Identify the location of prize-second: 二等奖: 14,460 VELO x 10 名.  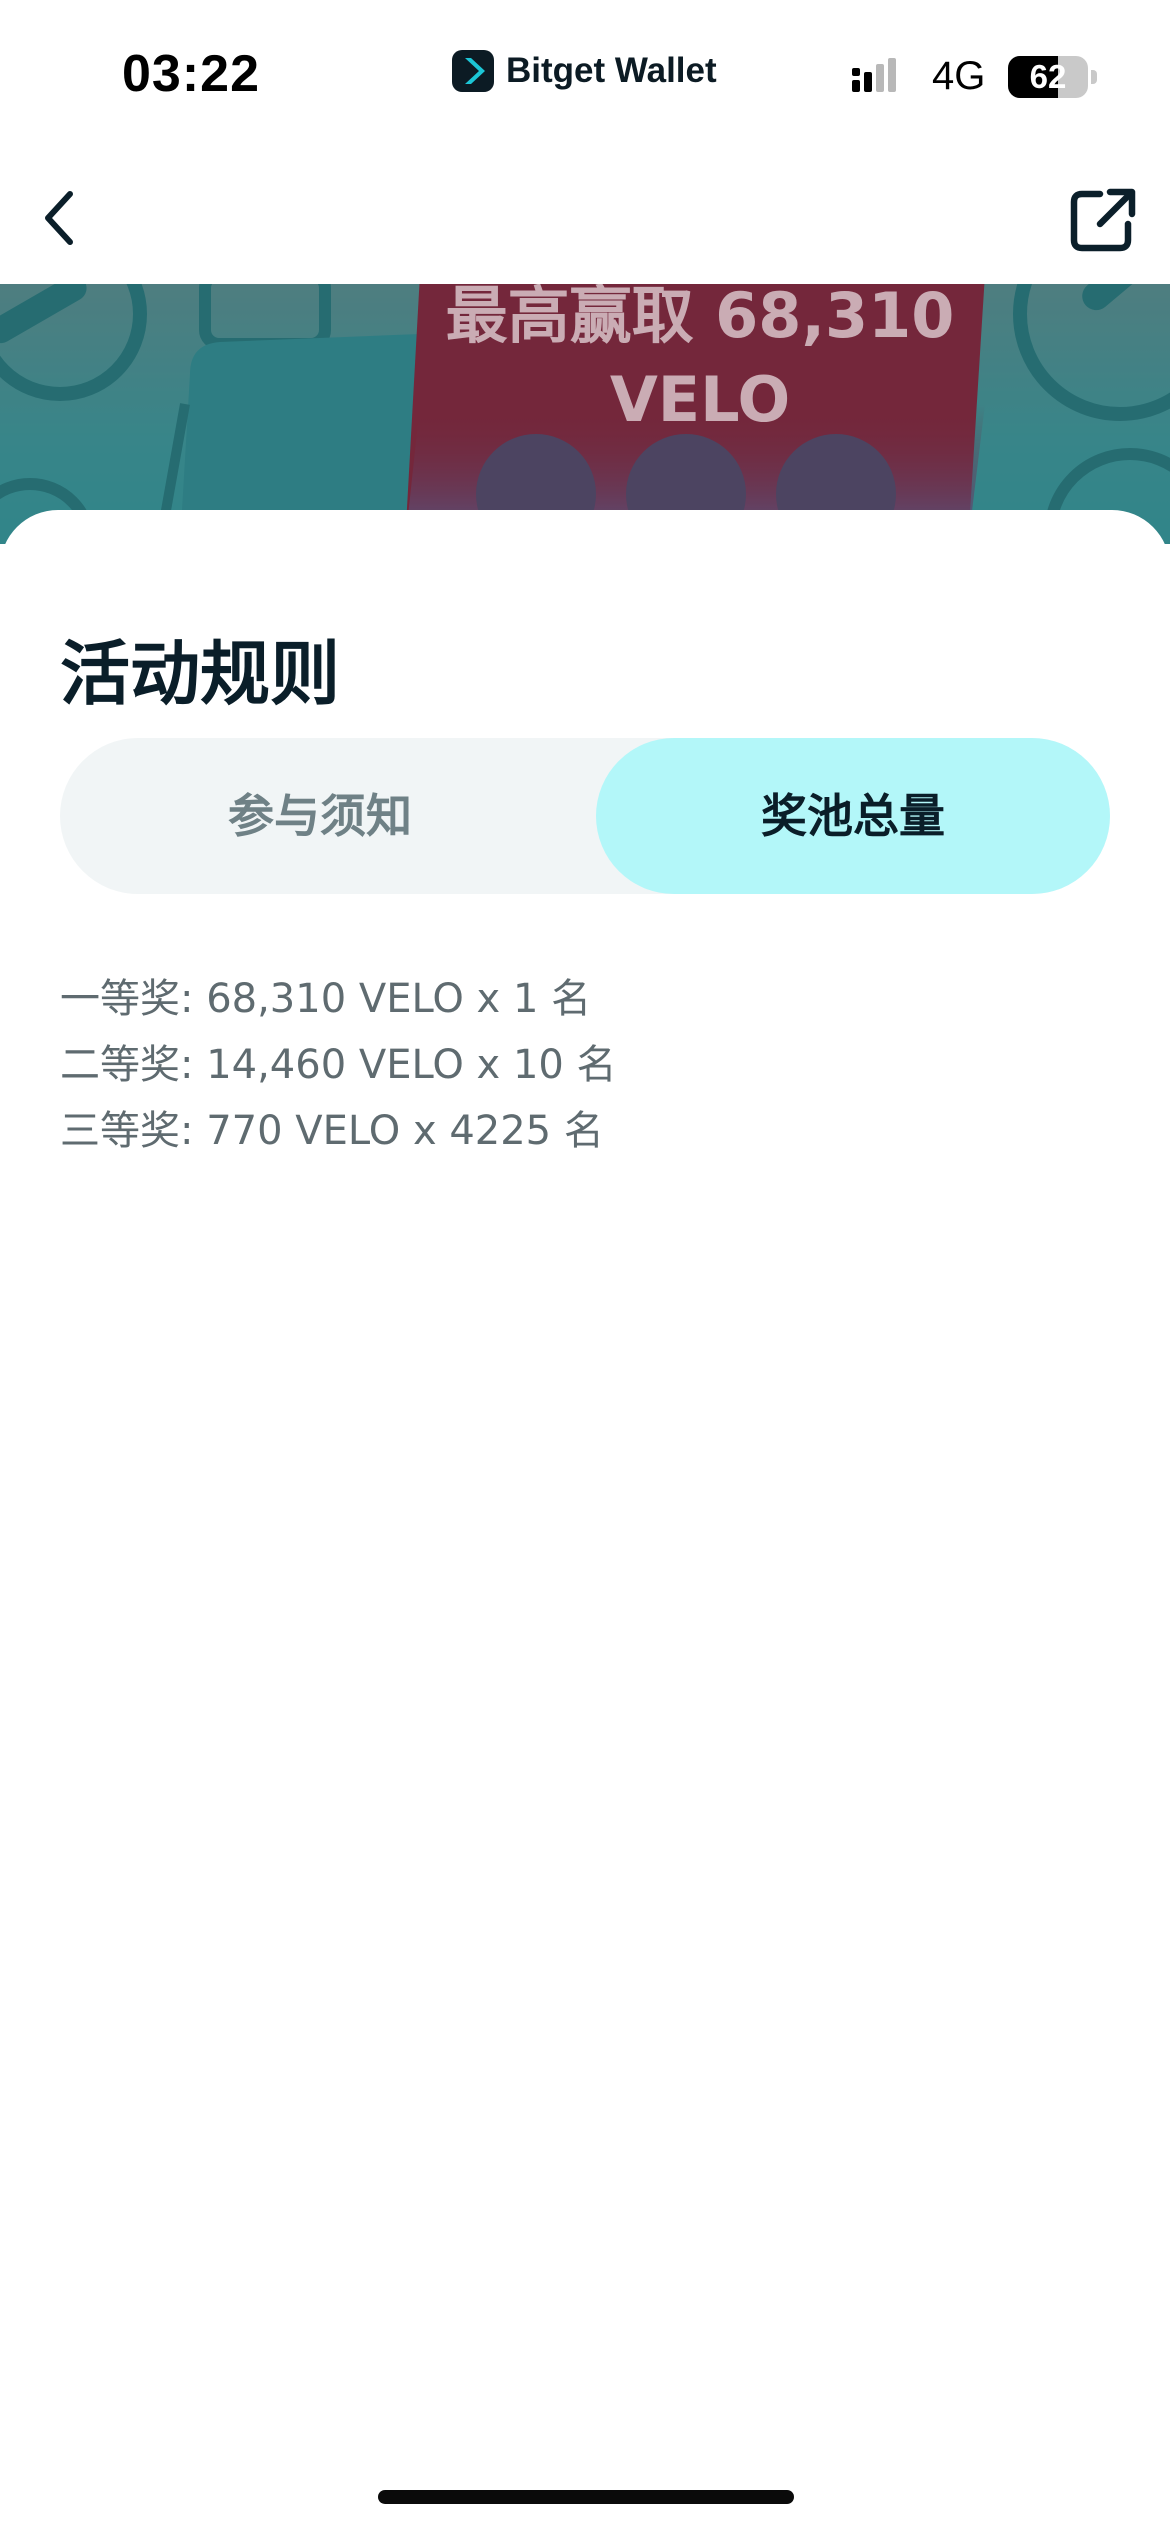
(338, 1065).